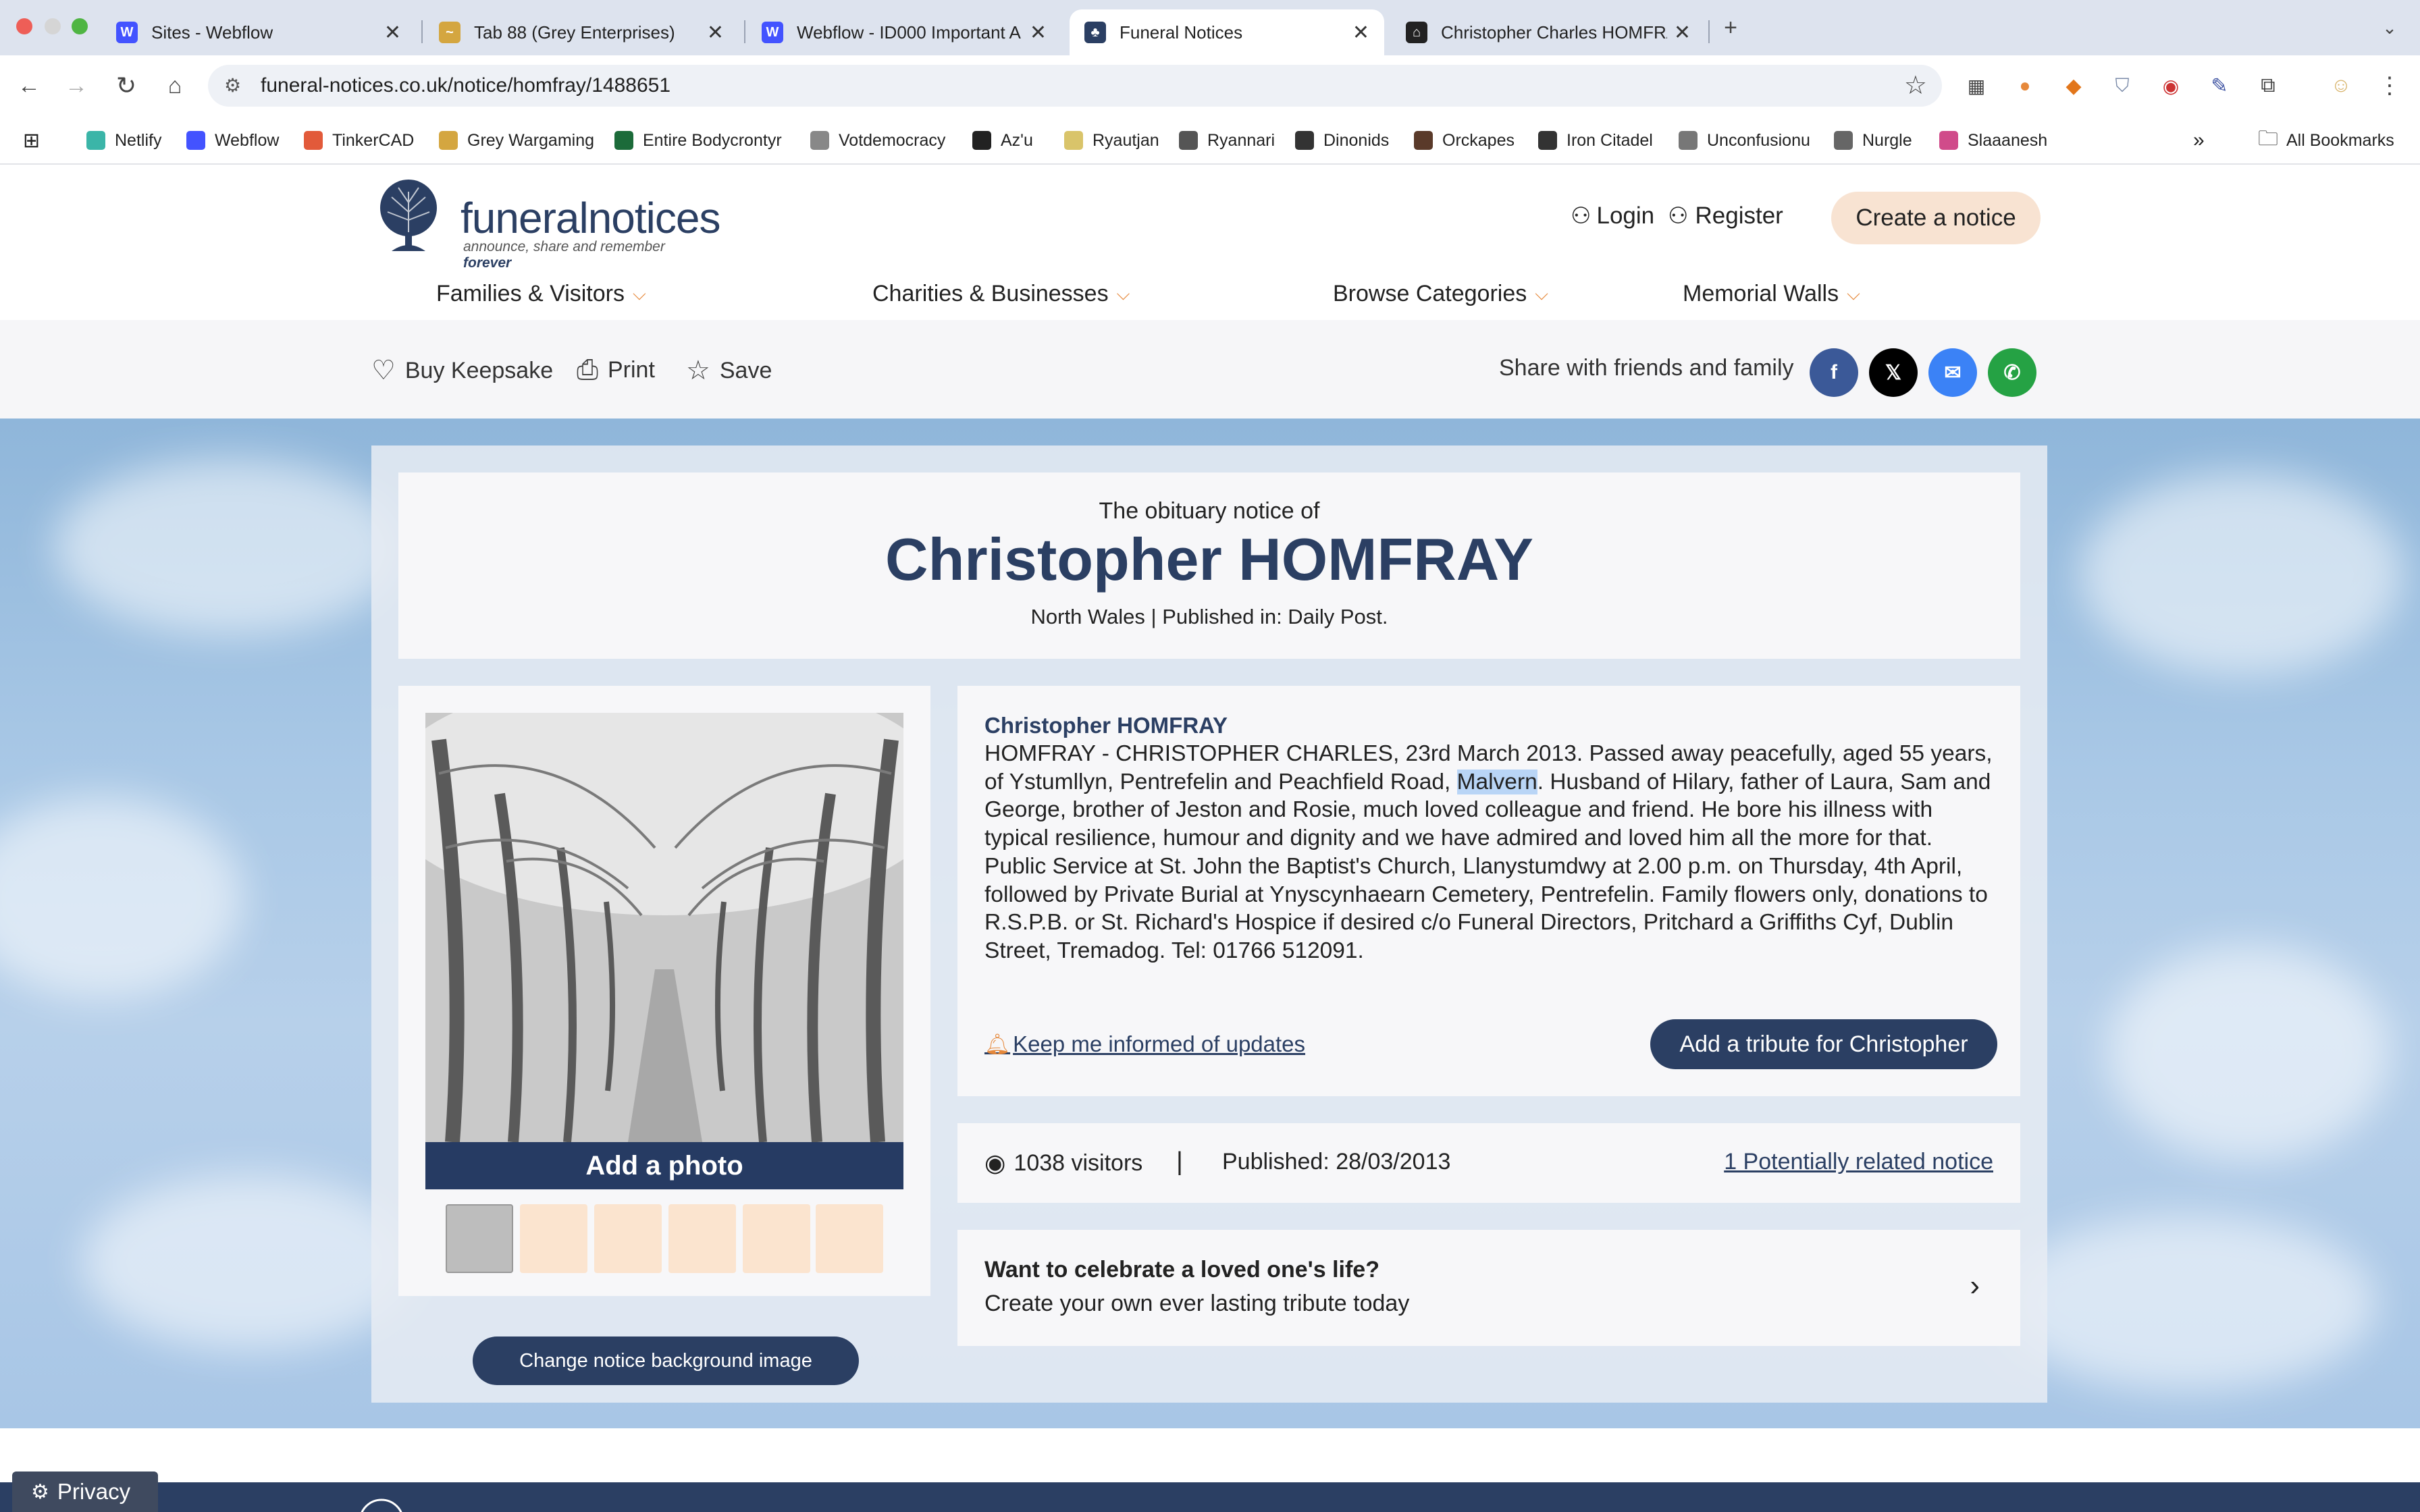 This screenshot has height=1512, width=2420. Describe the element at coordinates (1993, 140) in the screenshot. I see `bookmark-item: Slaaanesh` at that location.